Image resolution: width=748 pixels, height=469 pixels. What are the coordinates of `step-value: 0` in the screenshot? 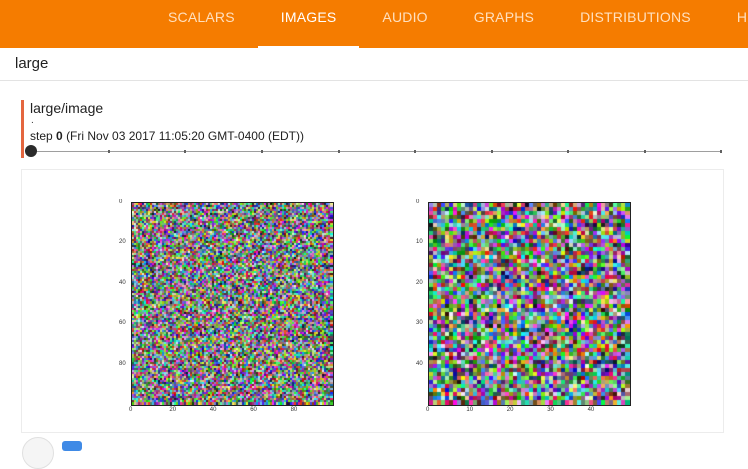 It's located at (59, 136).